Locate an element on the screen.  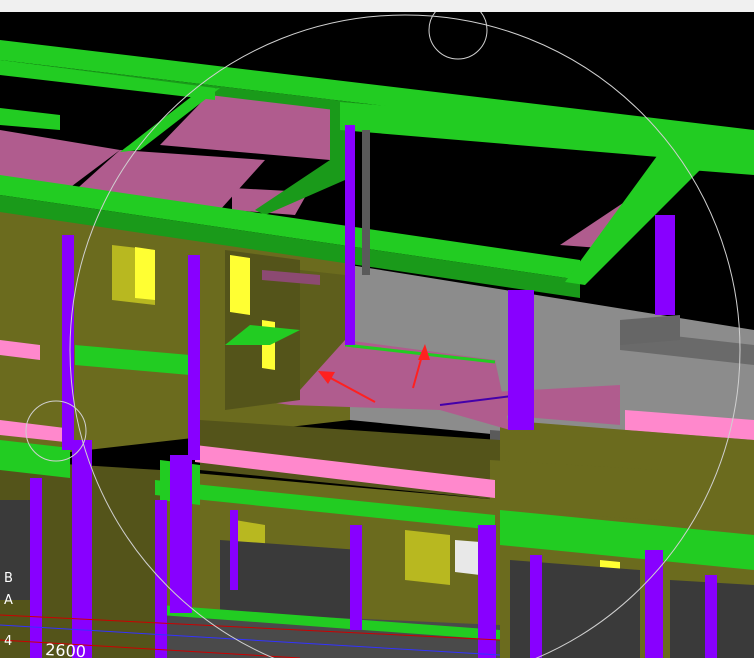
column-3-grey is located at coordinates (366, 202).